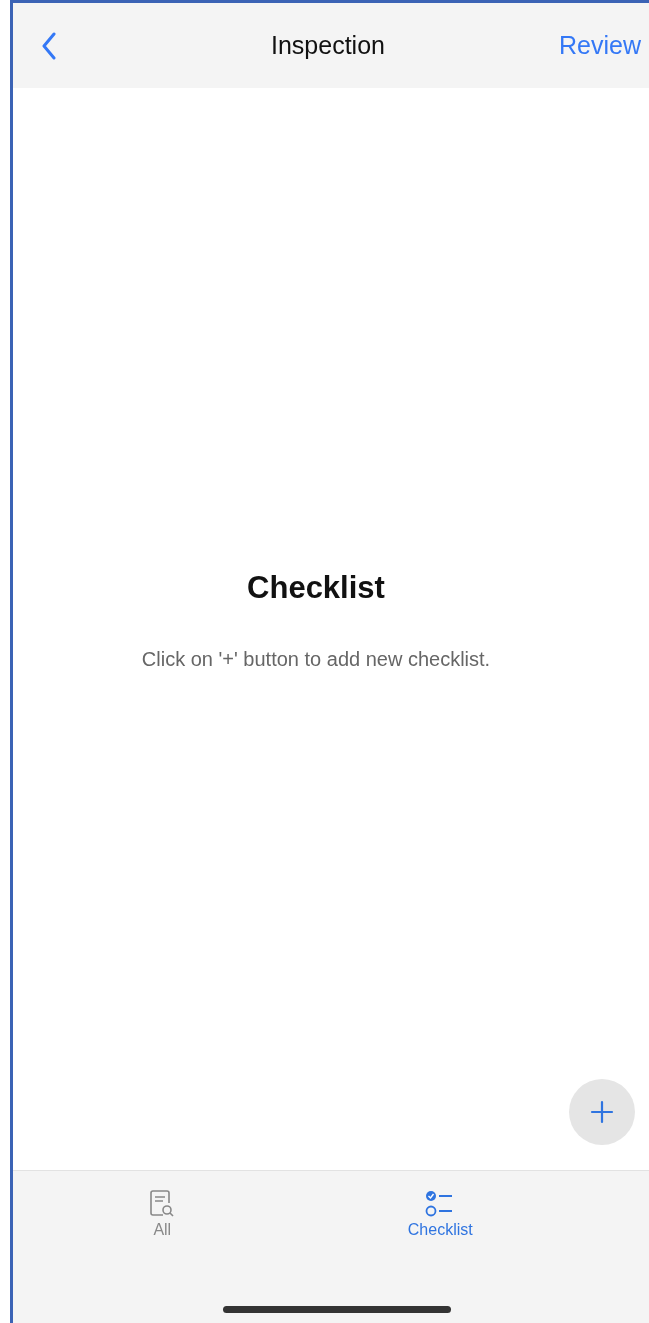 This screenshot has width=649, height=1323. What do you see at coordinates (600, 45) in the screenshot?
I see `review-button: Review` at bounding box center [600, 45].